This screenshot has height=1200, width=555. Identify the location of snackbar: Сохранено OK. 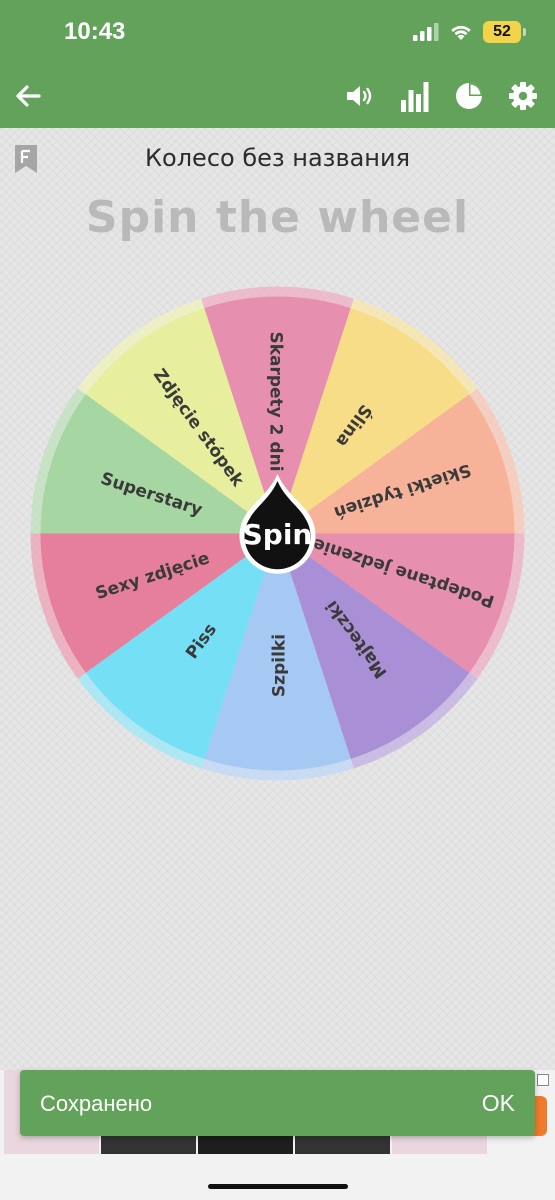
(277, 1103).